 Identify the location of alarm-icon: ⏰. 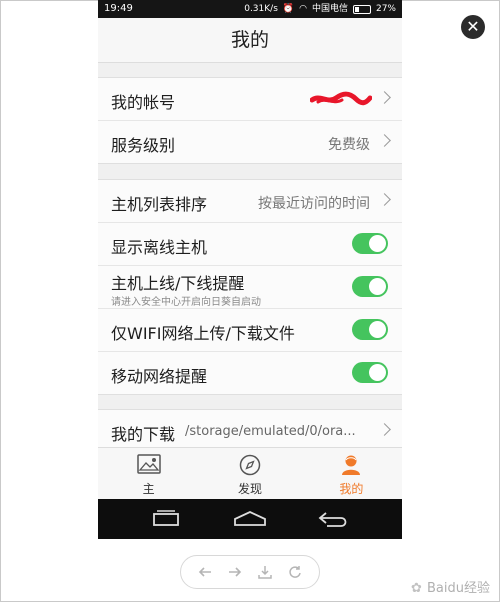
(288, 9).